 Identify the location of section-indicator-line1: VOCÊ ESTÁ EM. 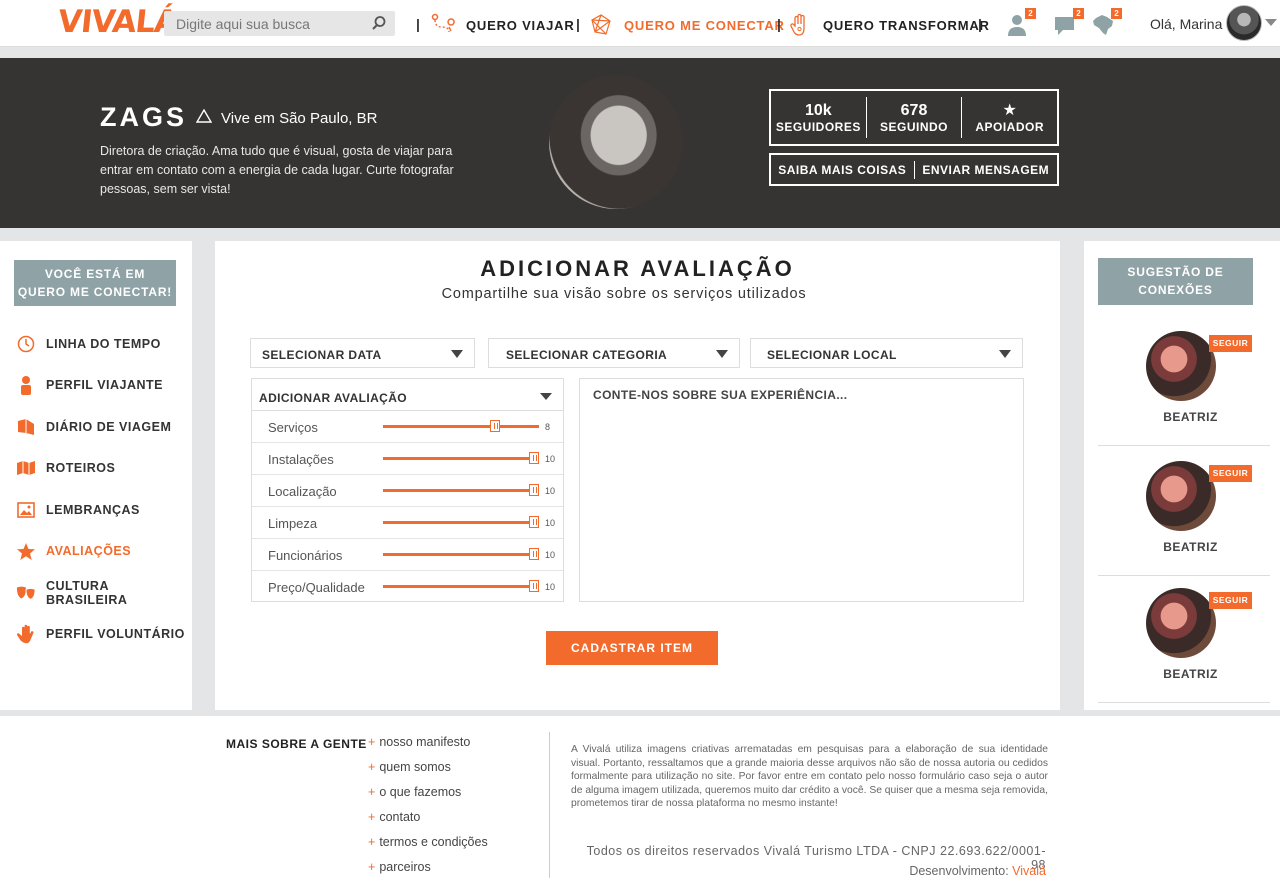
(95, 274).